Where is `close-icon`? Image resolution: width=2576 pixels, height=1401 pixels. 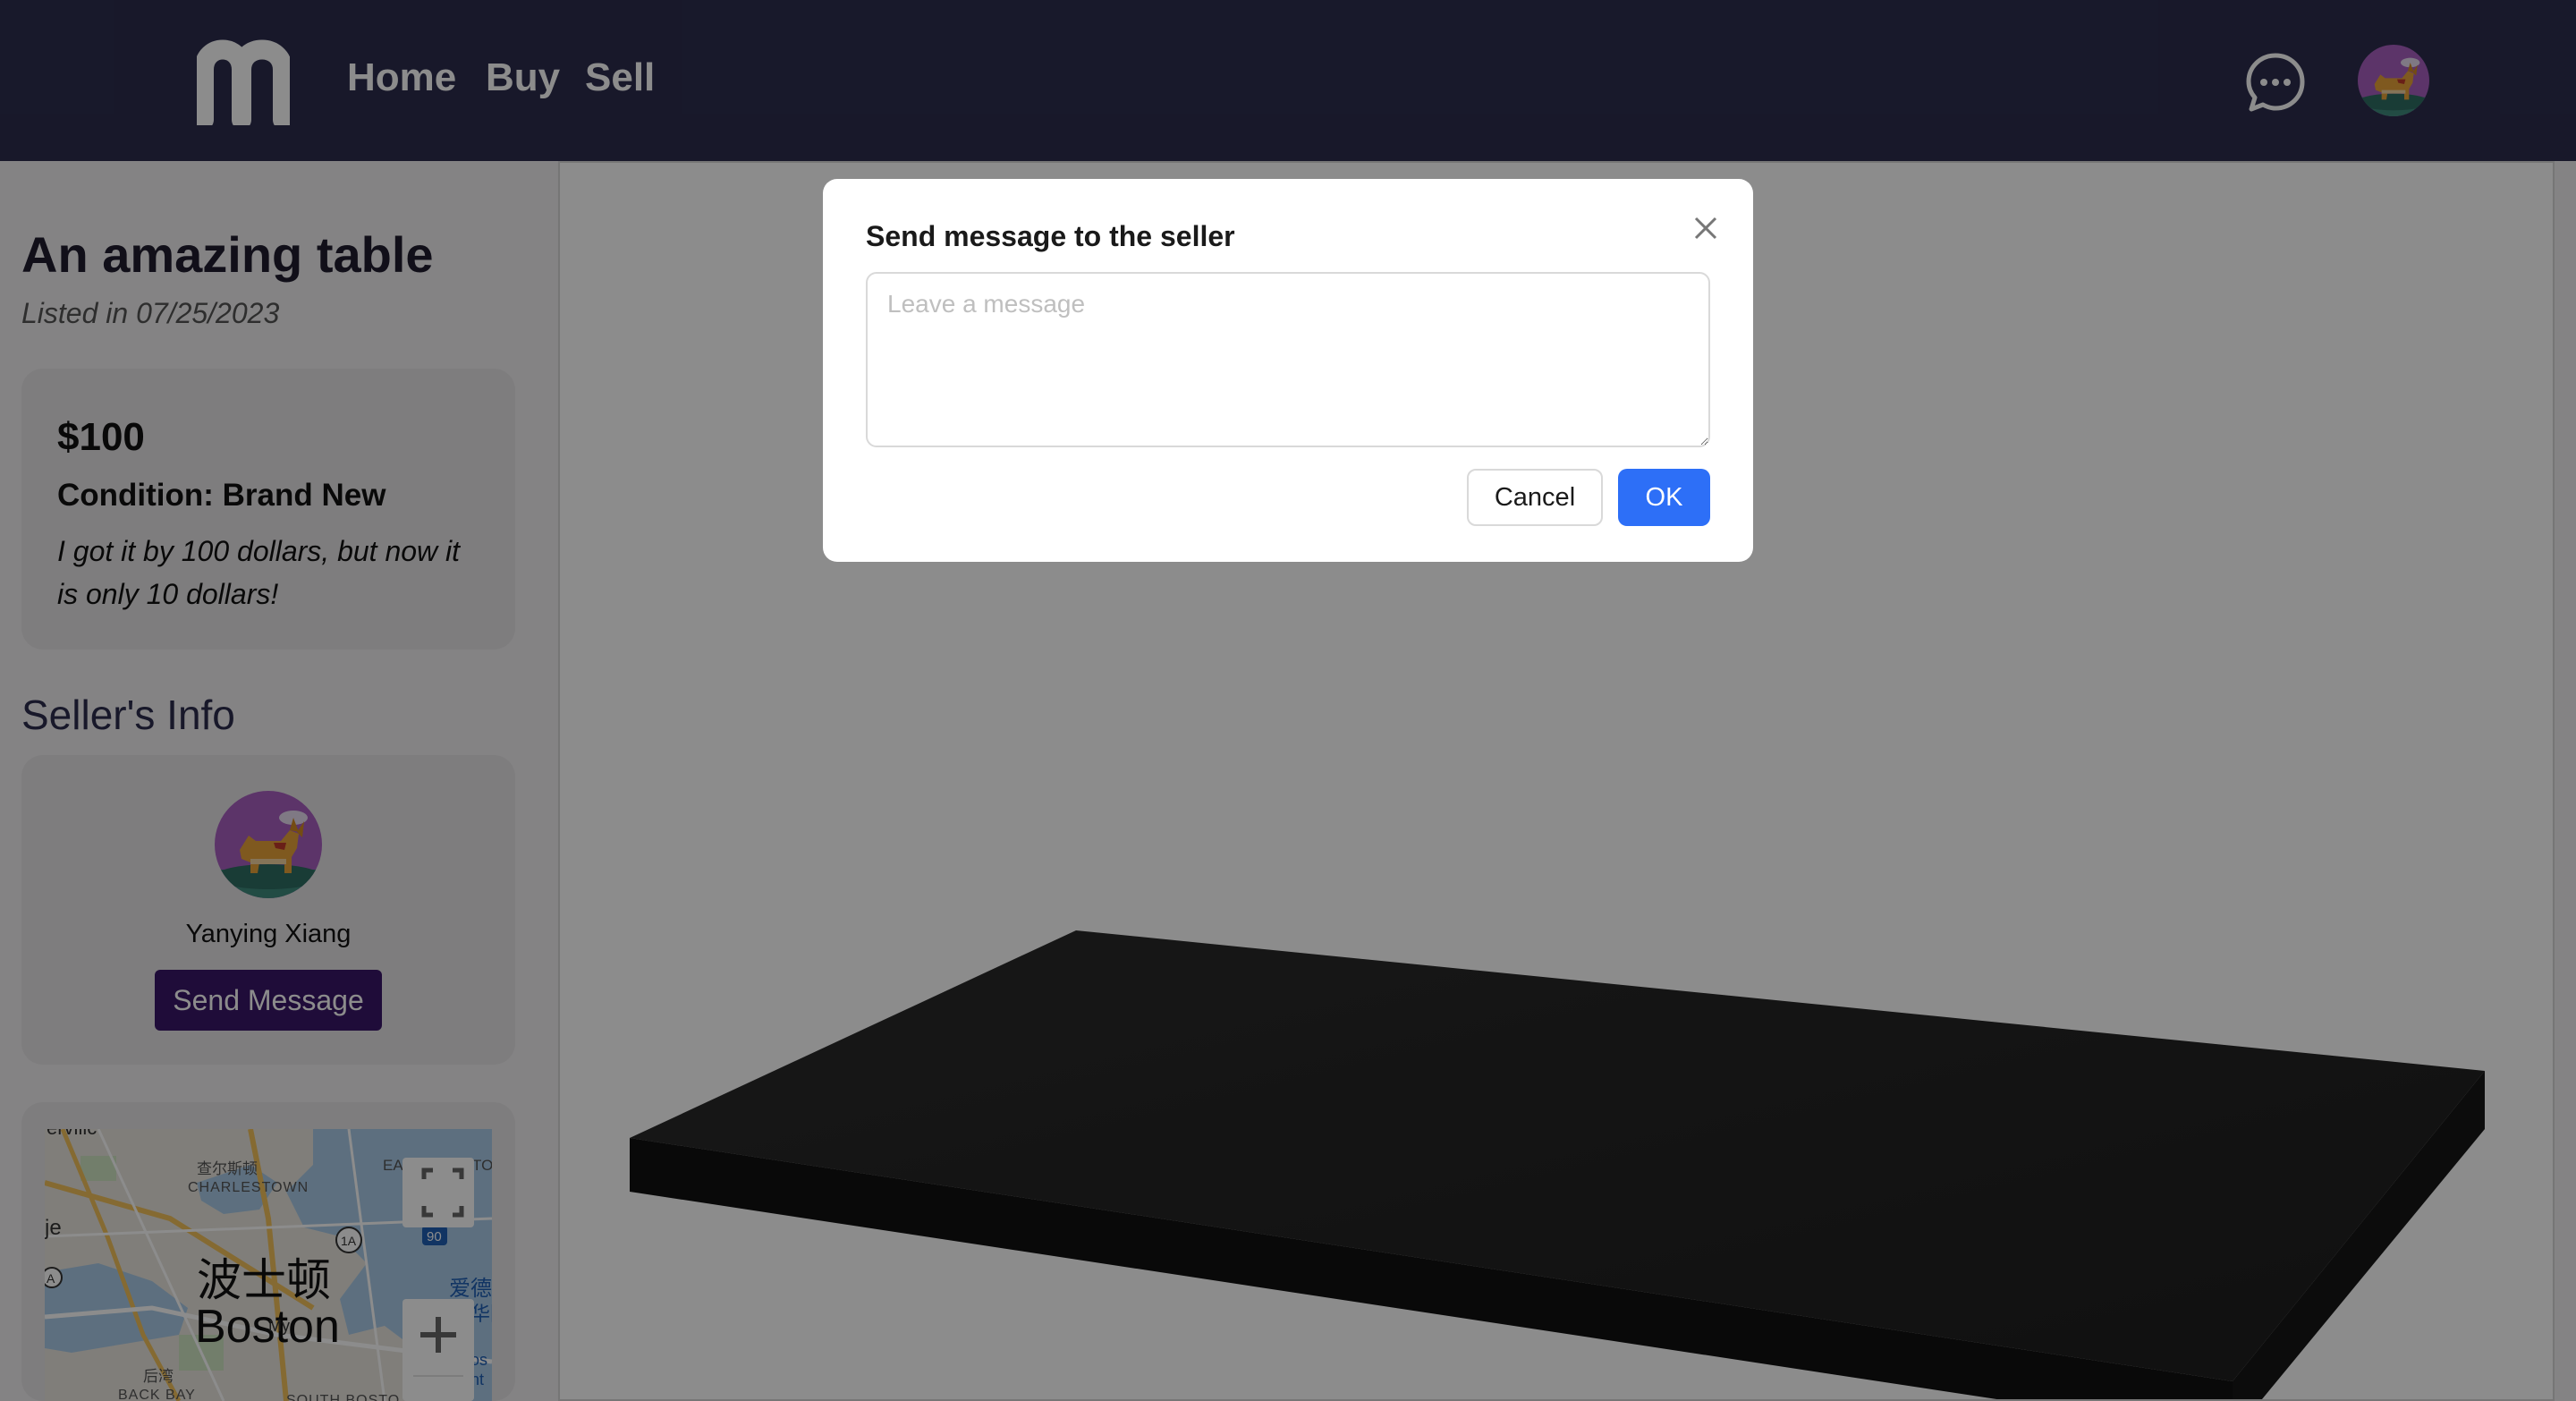 close-icon is located at coordinates (1705, 228).